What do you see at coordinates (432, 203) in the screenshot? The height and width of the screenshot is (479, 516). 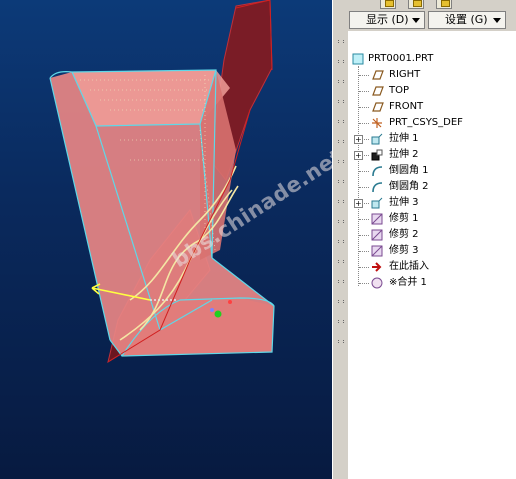 I see `tree-item: + 拉伸 3` at bounding box center [432, 203].